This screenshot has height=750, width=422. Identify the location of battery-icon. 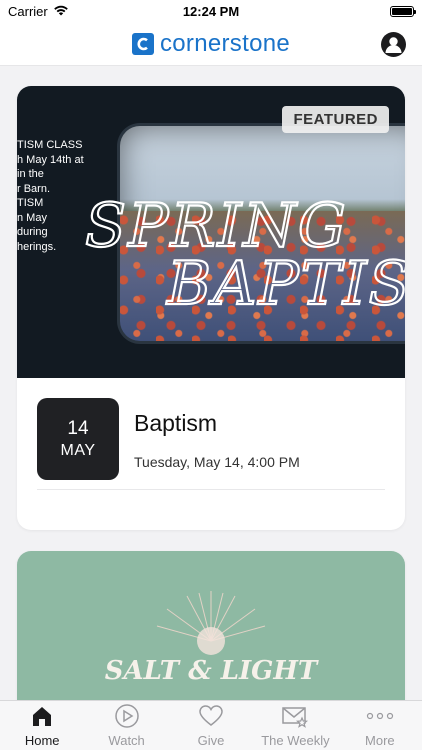
(403, 11).